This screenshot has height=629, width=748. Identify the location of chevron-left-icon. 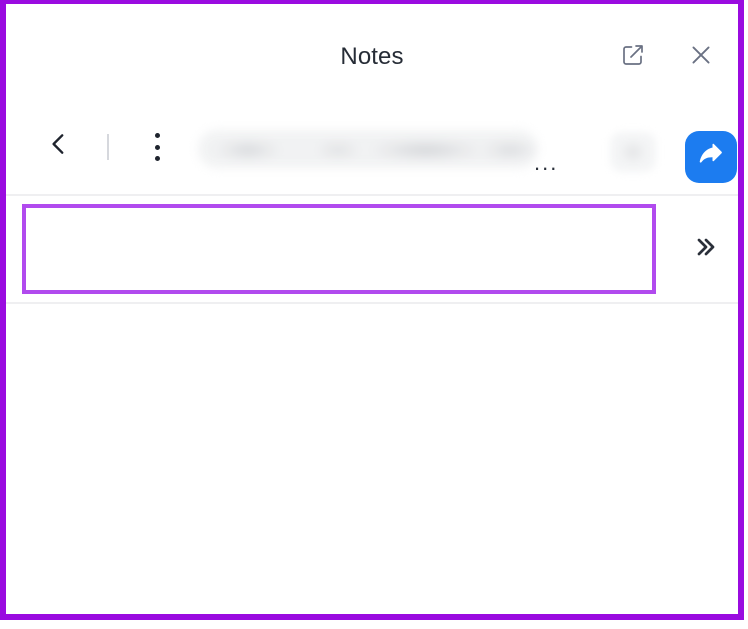
(59, 146).